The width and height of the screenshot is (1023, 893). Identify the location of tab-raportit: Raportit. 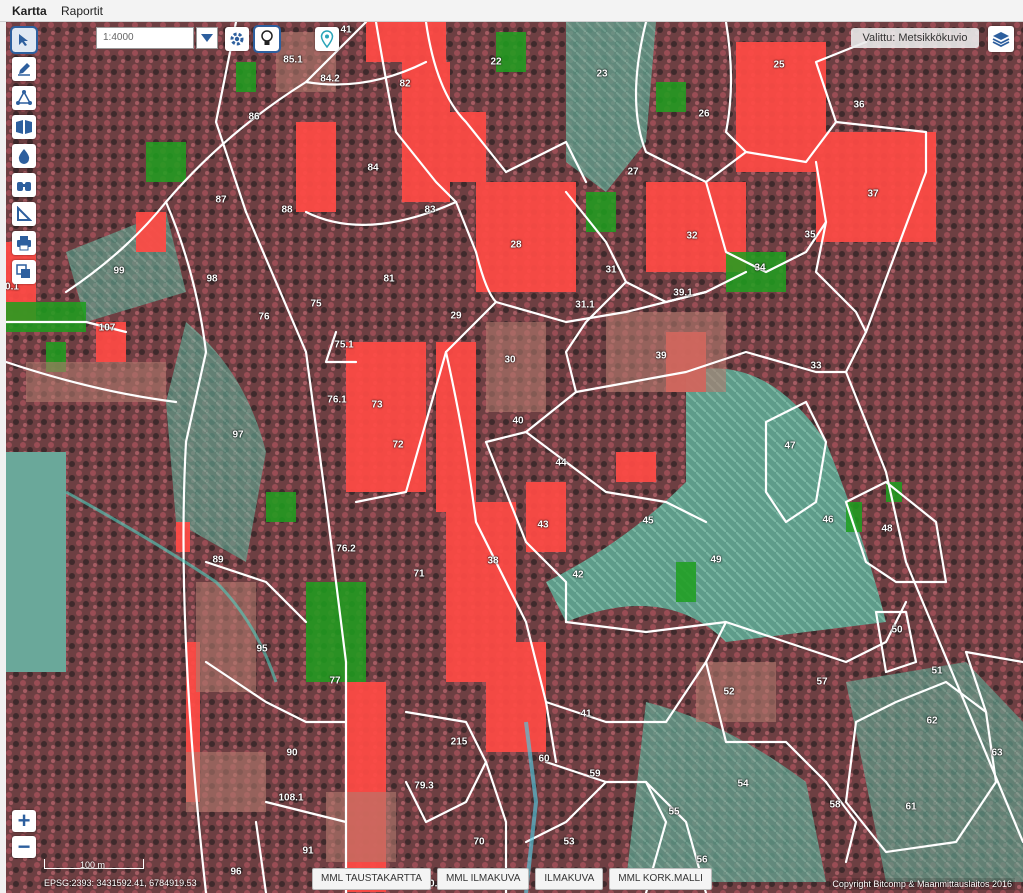
(82, 11).